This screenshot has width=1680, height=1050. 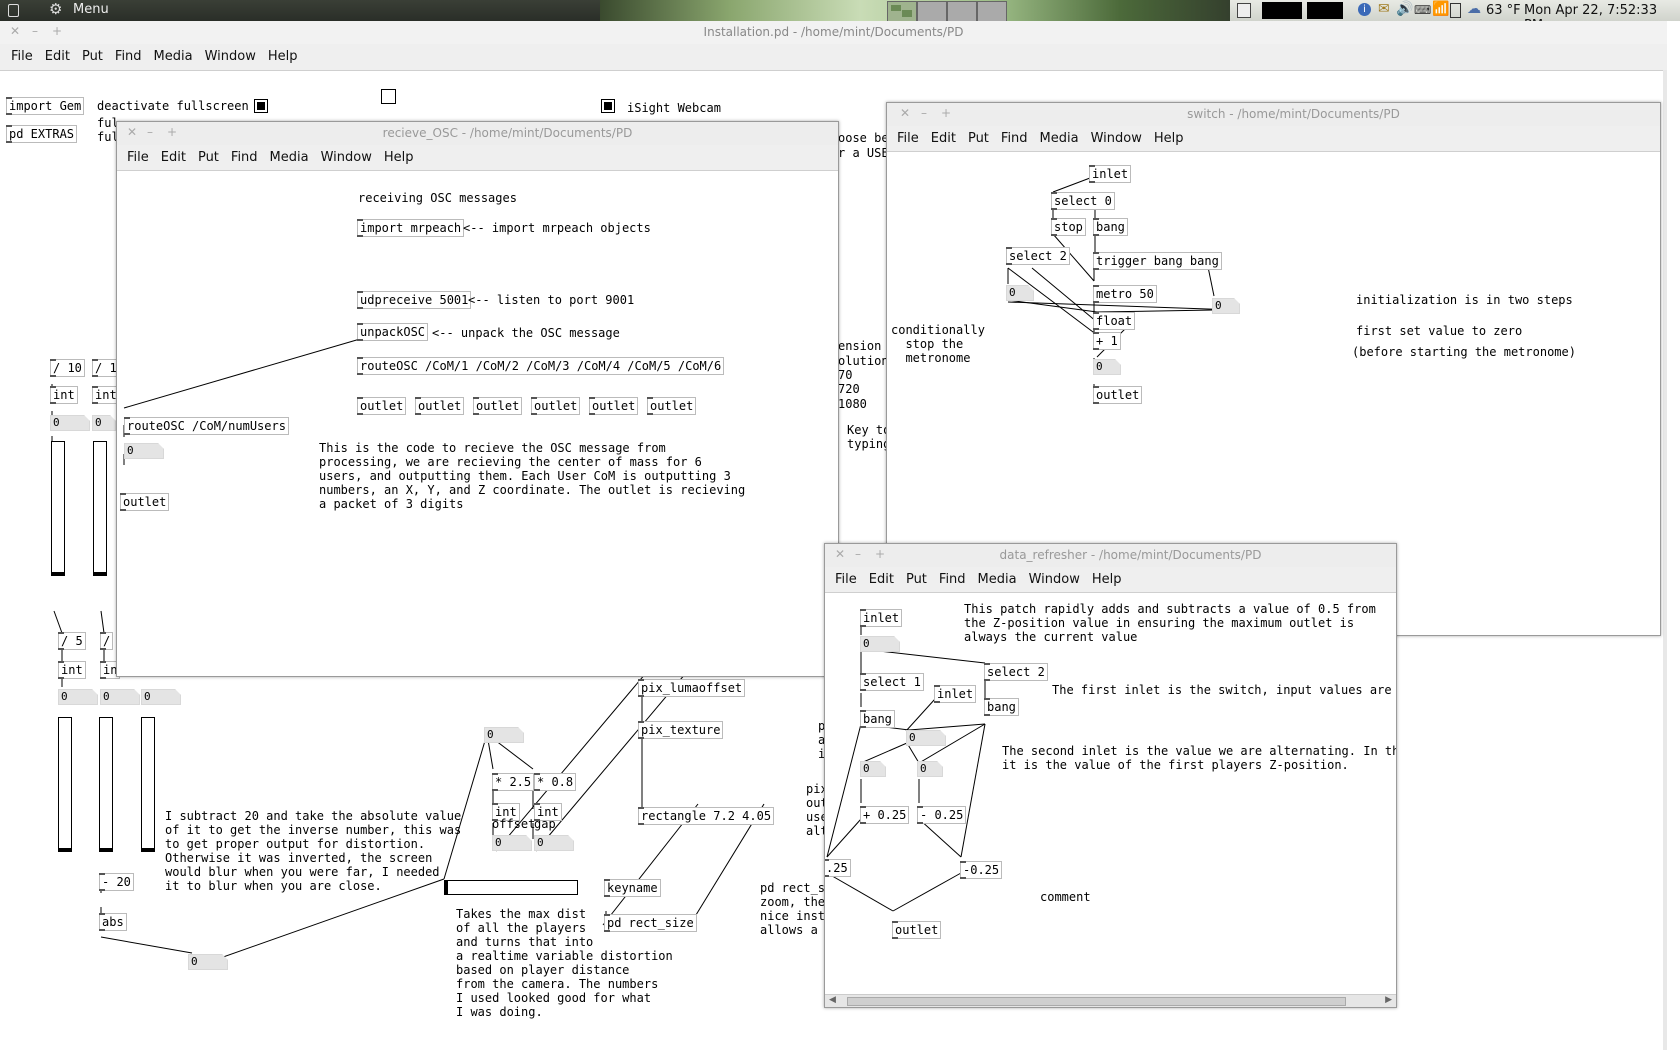 What do you see at coordinates (393, 332) in the screenshot?
I see `unpackosc-object: unpackOSC` at bounding box center [393, 332].